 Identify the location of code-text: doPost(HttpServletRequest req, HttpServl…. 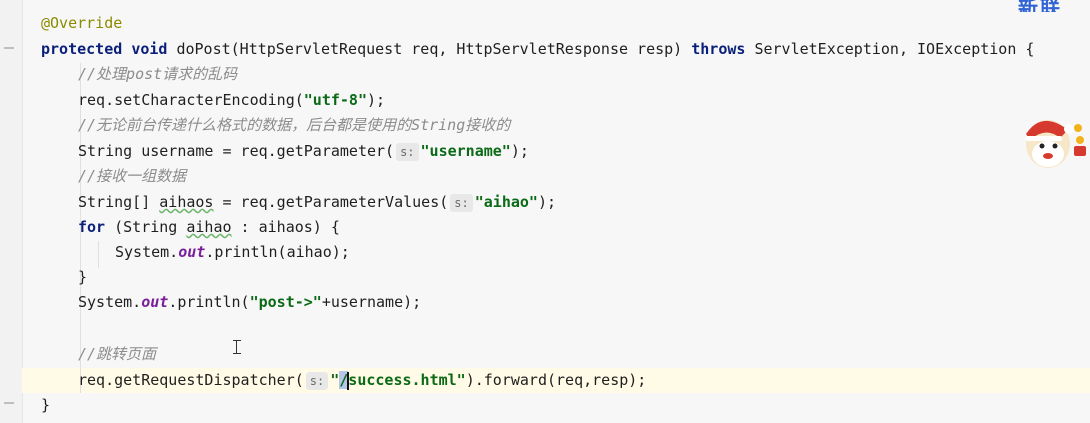
(429, 49).